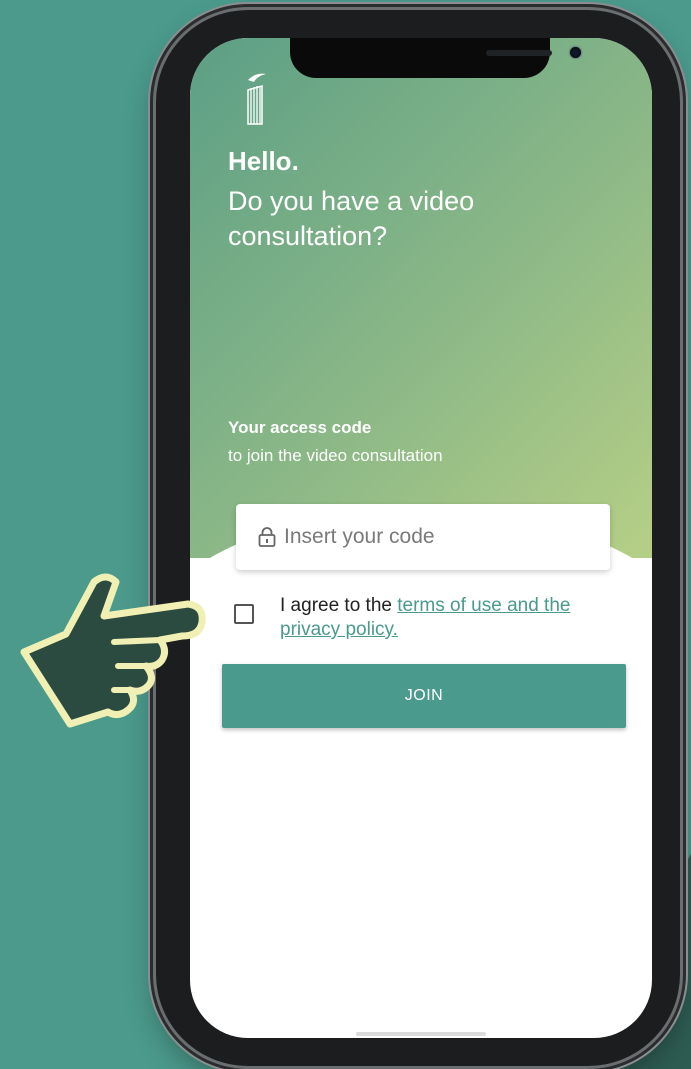 Image resolution: width=691 pixels, height=1069 pixels. I want to click on brand-logo-icon, so click(256, 99).